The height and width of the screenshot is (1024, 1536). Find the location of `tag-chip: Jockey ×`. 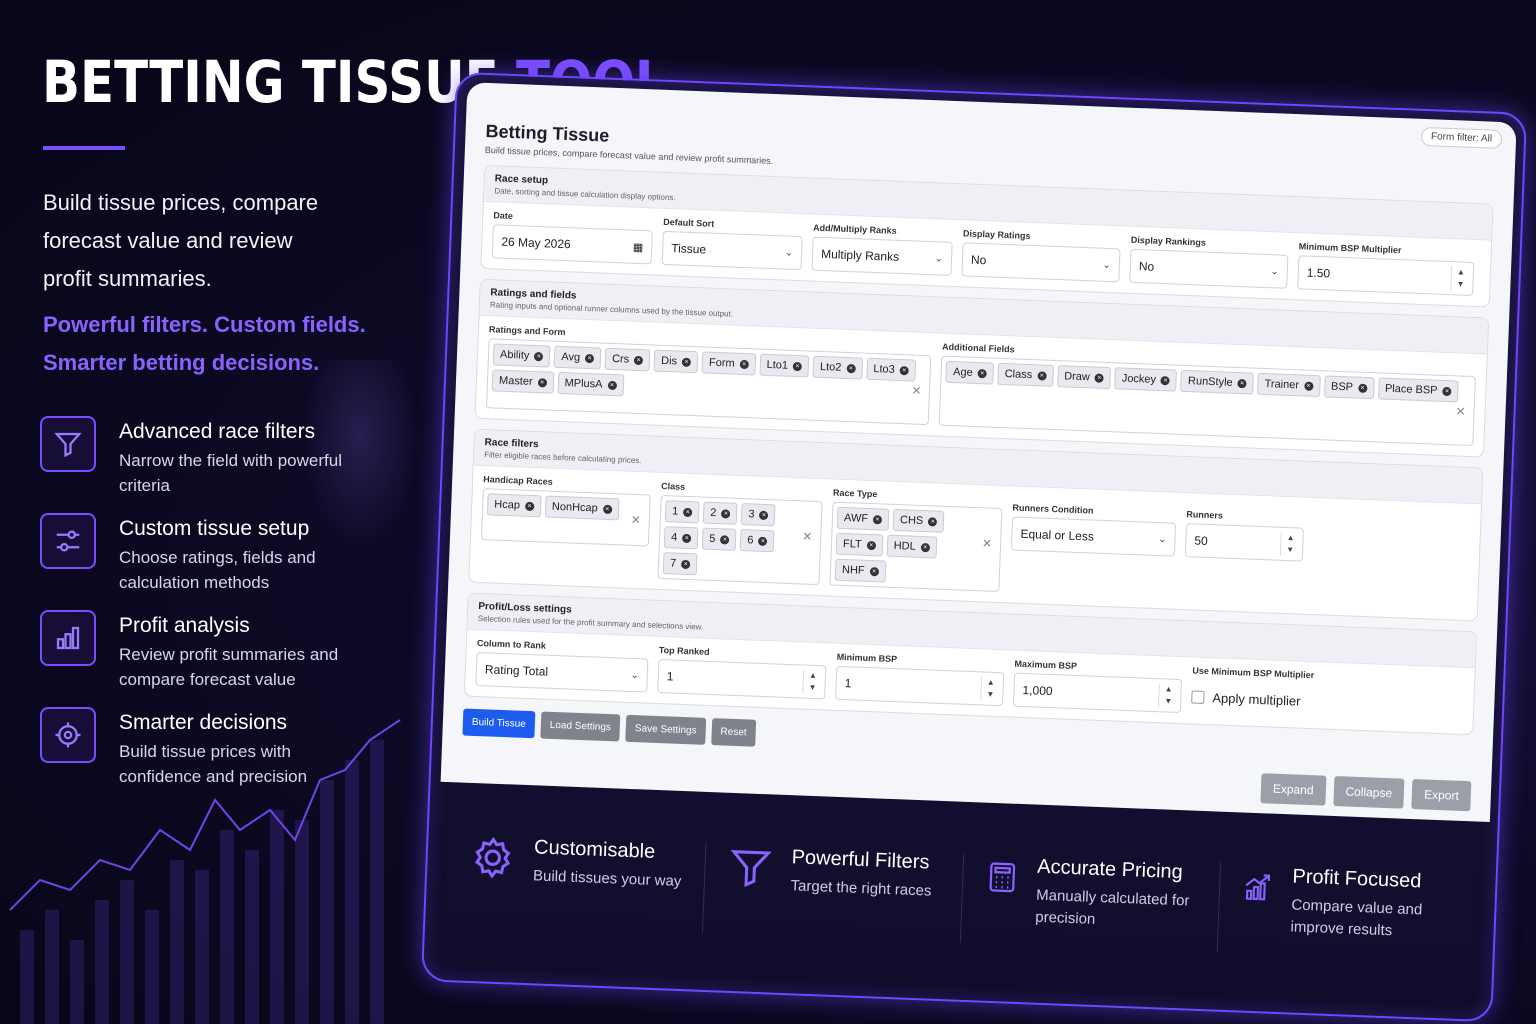

tag-chip: Jockey × is located at coordinates (1146, 379).